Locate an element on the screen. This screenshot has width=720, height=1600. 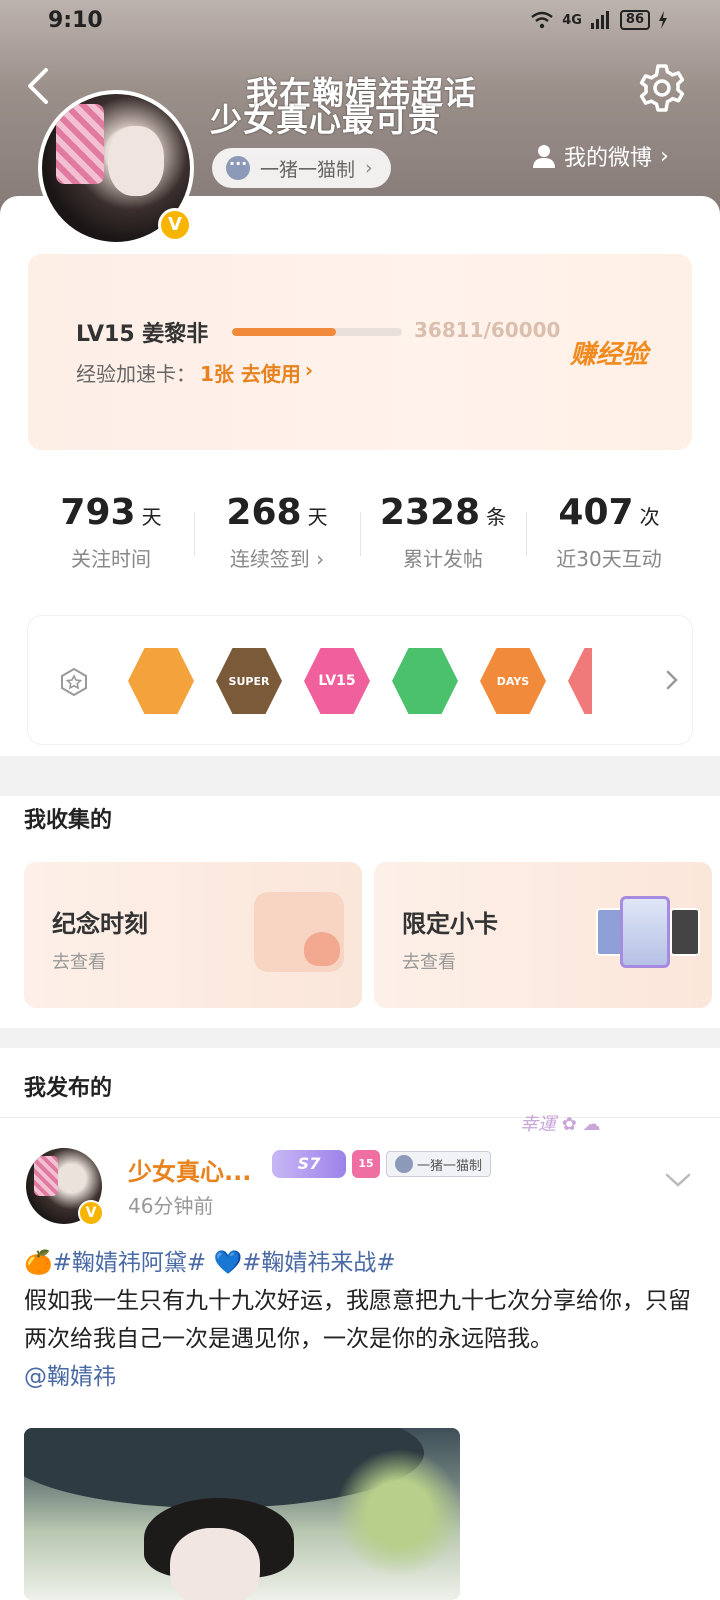
earn-experience-button: 赚经验 is located at coordinates (609, 352).